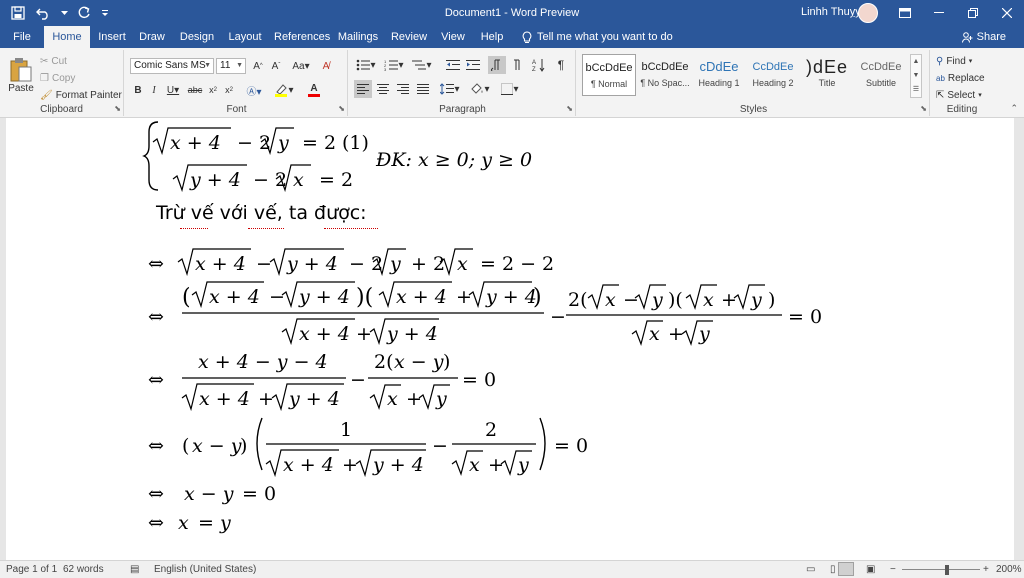  What do you see at coordinates (881, 75) in the screenshot?
I see `style-subtitle: CcDdEe Subtitle` at bounding box center [881, 75].